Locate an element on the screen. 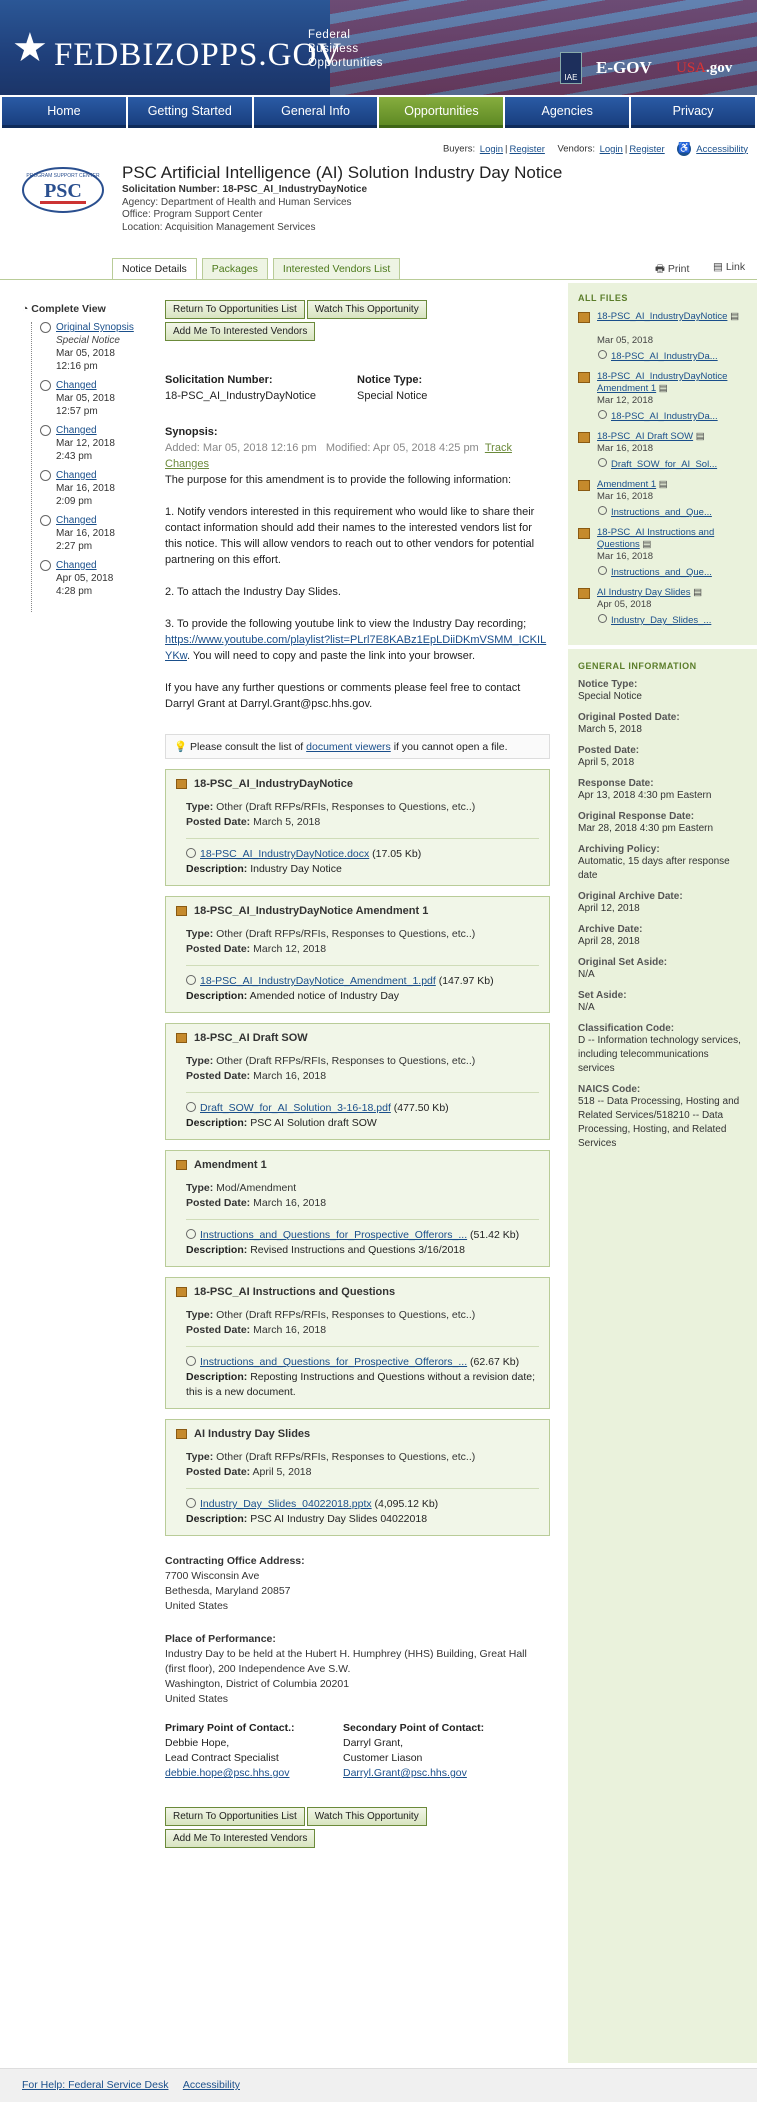 This screenshot has width=757, height=2102. description-value: PSC AI Solution draft SOW is located at coordinates (313, 1123).